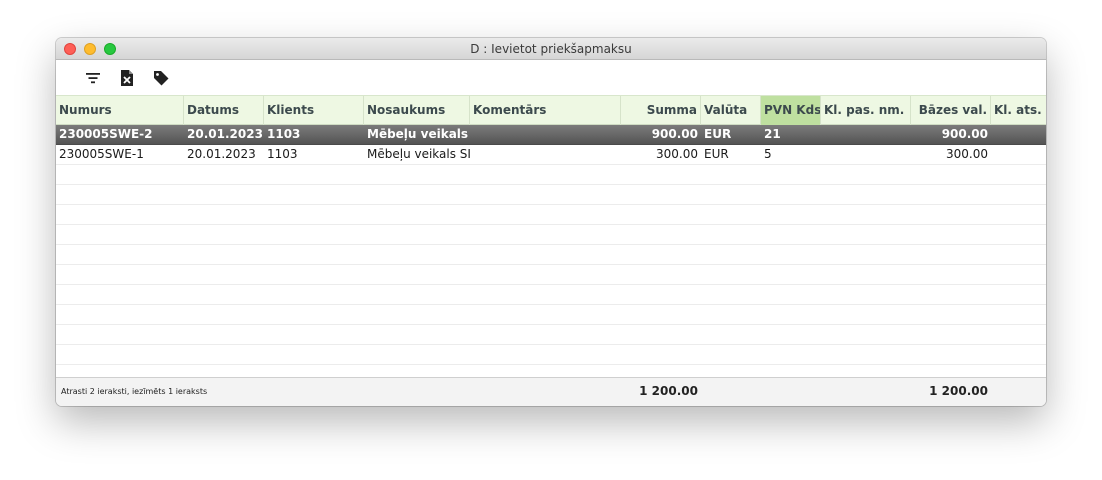 This screenshot has height=480, width=1102. I want to click on filter-icon, so click(93, 78).